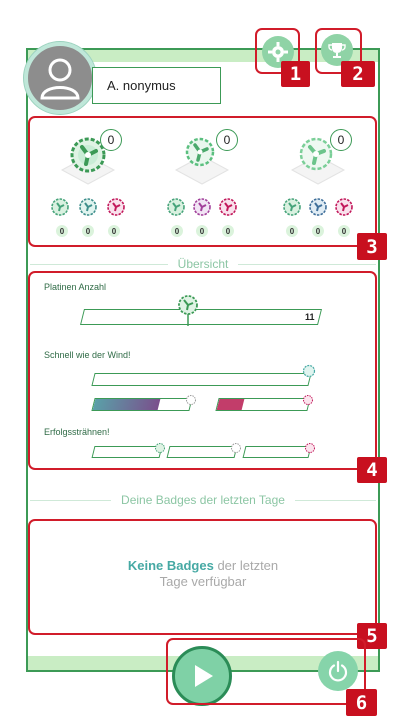 Image resolution: width=405 pixels, height=720 pixels. Describe the element at coordinates (188, 310) in the screenshot. I see `platinen-marker-icon` at that location.